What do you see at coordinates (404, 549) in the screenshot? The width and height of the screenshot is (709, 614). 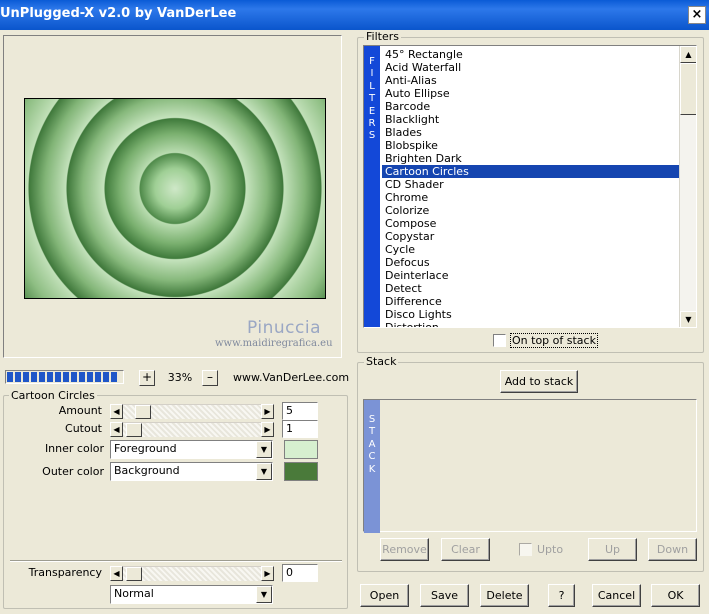 I see `remove-button: Remove` at bounding box center [404, 549].